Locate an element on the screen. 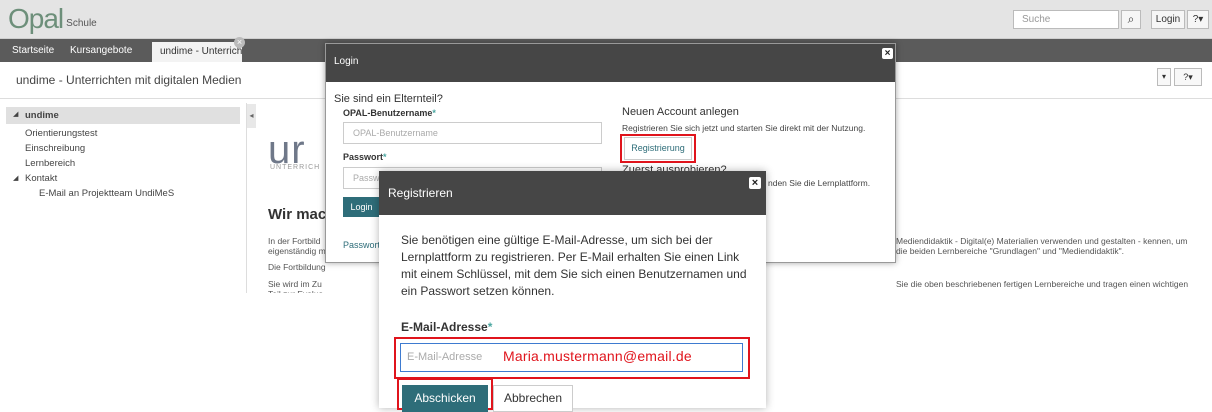 The width and height of the screenshot is (1212, 412). content-text: Sie wird im Zu is located at coordinates (295, 284).